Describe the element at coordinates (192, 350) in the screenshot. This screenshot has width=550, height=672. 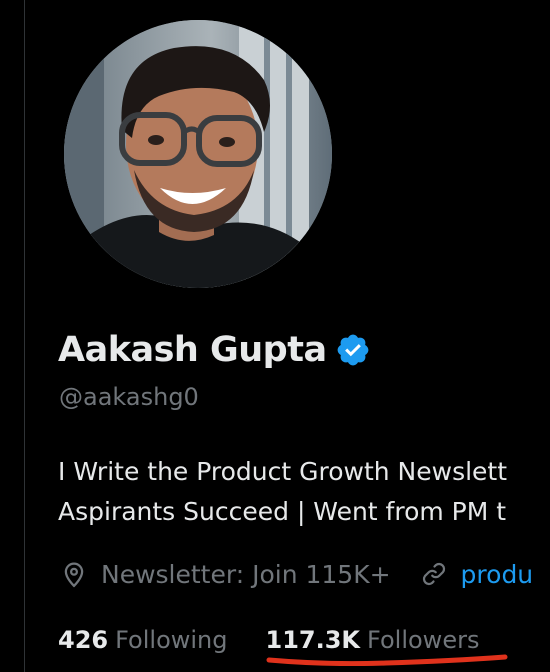
I see `profile-display-name: Aakash Gupta` at that location.